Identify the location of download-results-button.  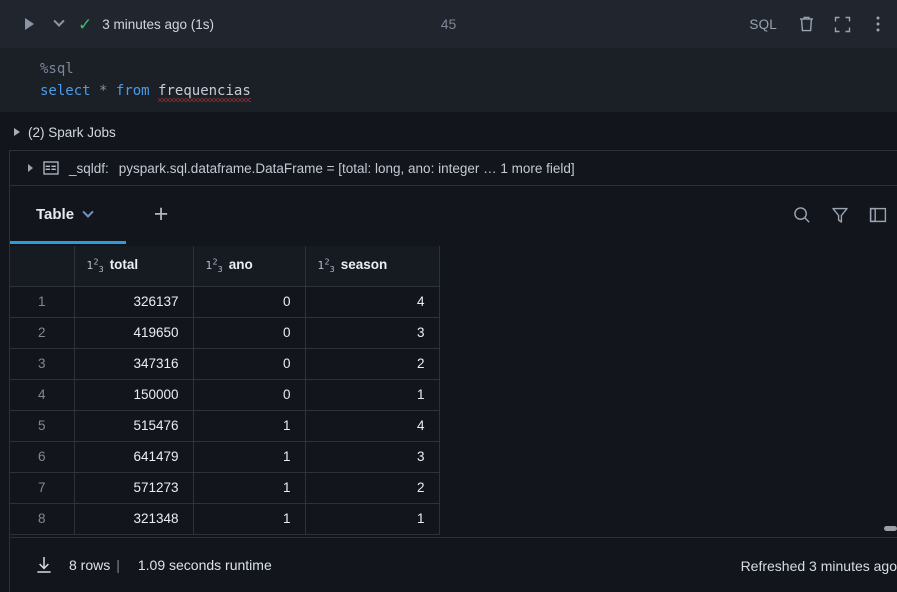
(44, 565).